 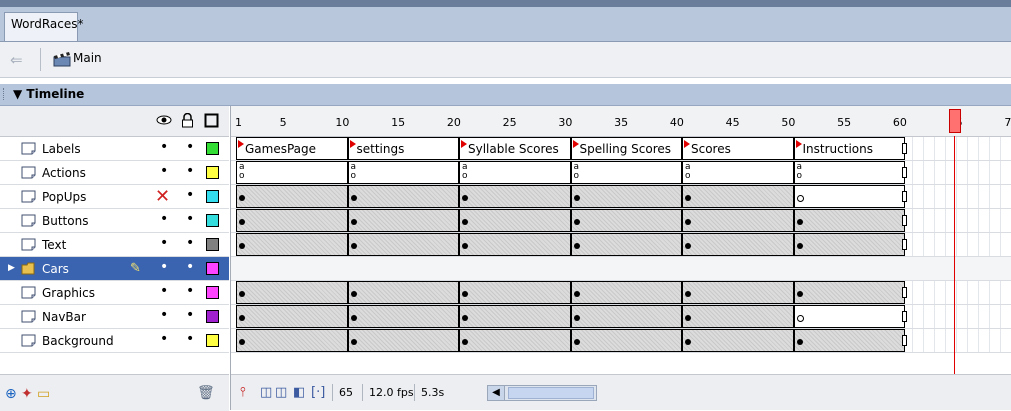 What do you see at coordinates (954, 121) in the screenshot?
I see `playhead` at bounding box center [954, 121].